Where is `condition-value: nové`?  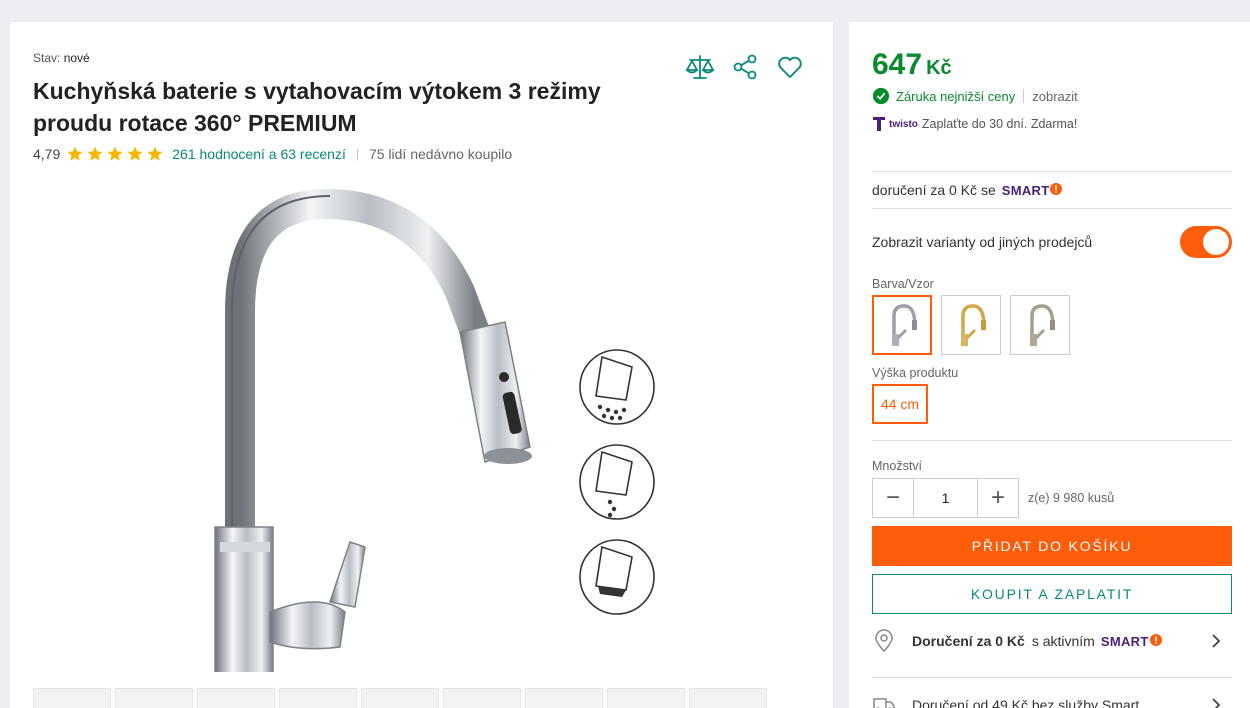
condition-value: nové is located at coordinates (76, 58).